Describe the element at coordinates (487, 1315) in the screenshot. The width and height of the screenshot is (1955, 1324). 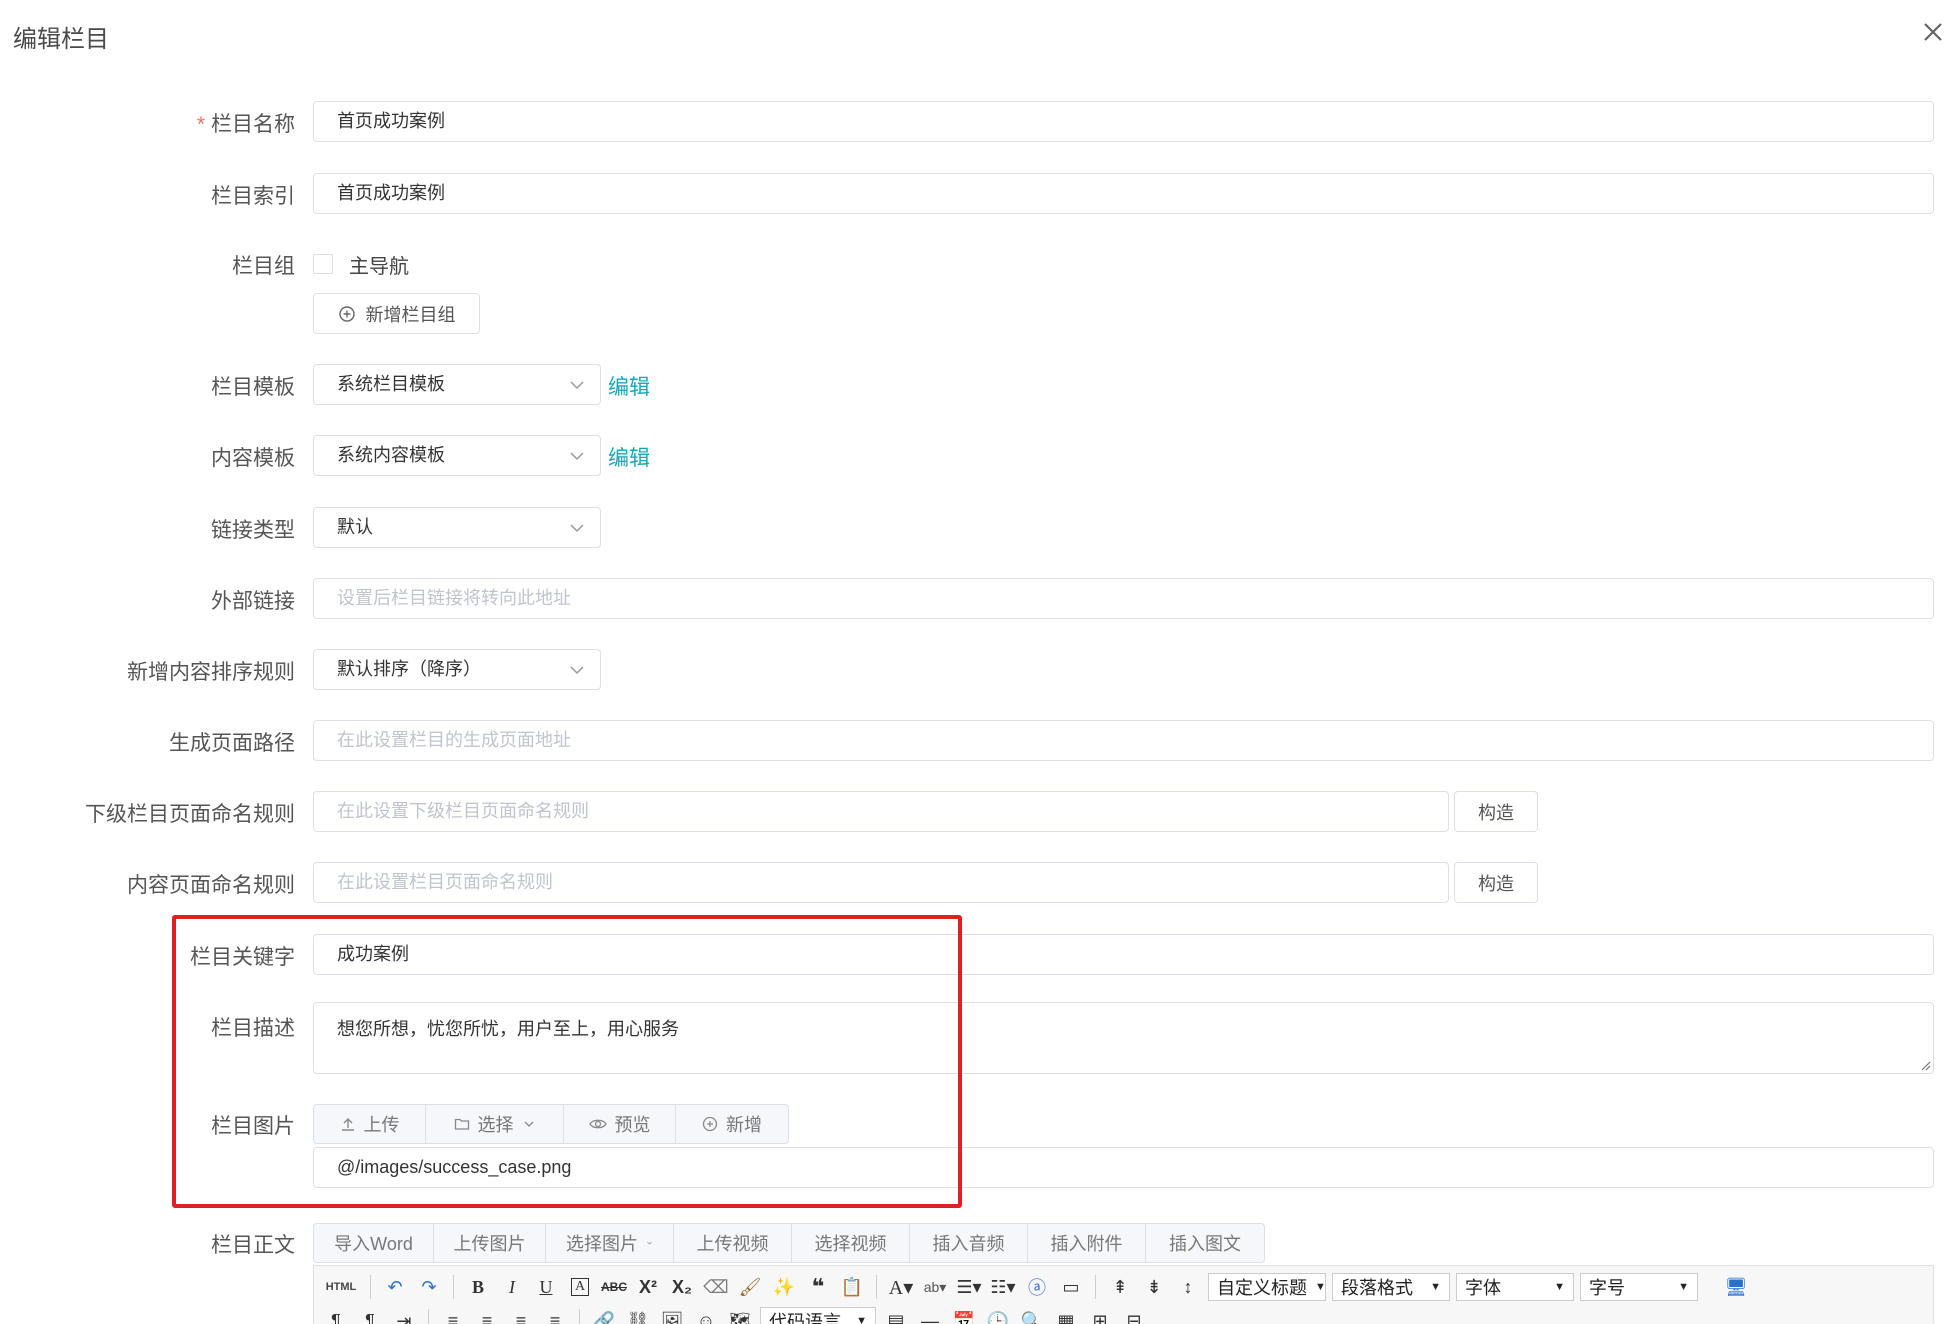
I see `align-center-icon: ≡` at that location.